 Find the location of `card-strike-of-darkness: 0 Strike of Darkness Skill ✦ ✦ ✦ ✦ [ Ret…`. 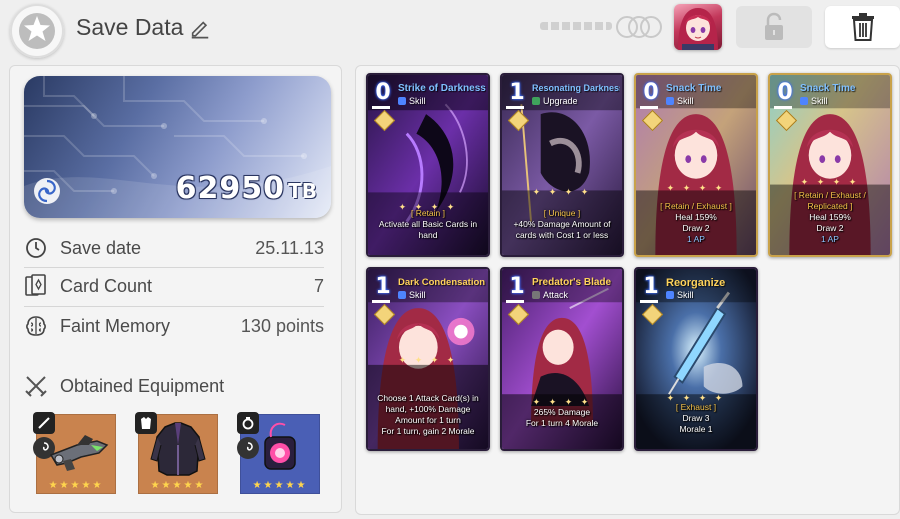

card-strike-of-darkness: 0 Strike of Darkness Skill ✦ ✦ ✦ ✦ [ Ret… is located at coordinates (428, 165).